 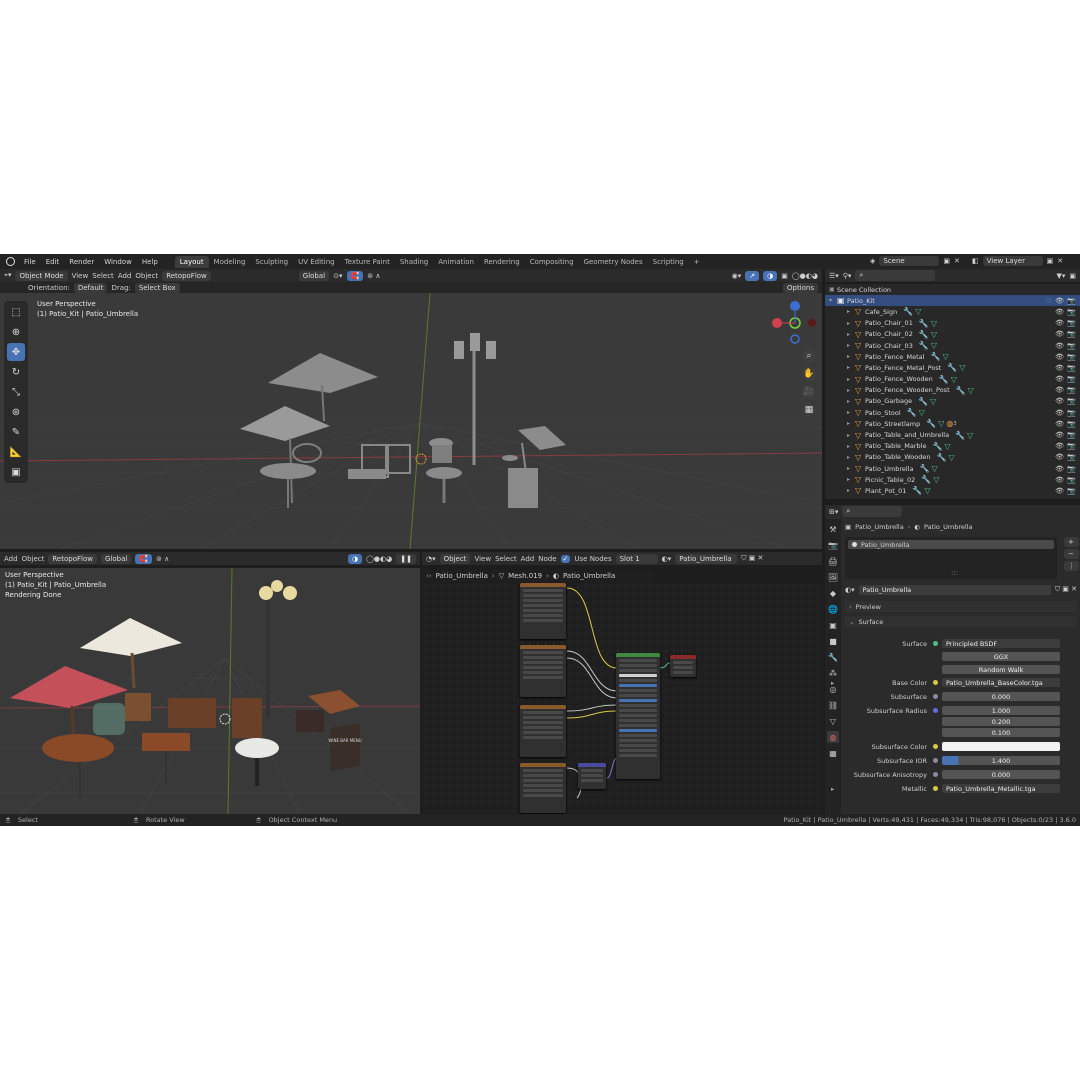 What do you see at coordinates (1001, 788) in the screenshot?
I see `property-value-field: Patio_Umbrella_Metallic.tga` at bounding box center [1001, 788].